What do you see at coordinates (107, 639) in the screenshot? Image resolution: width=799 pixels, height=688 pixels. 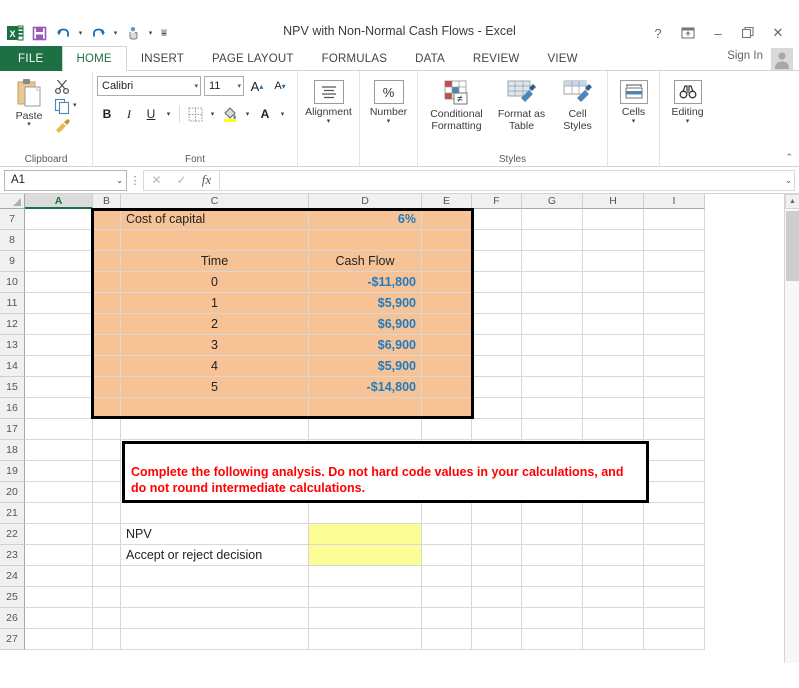 I see `cell-B27` at bounding box center [107, 639].